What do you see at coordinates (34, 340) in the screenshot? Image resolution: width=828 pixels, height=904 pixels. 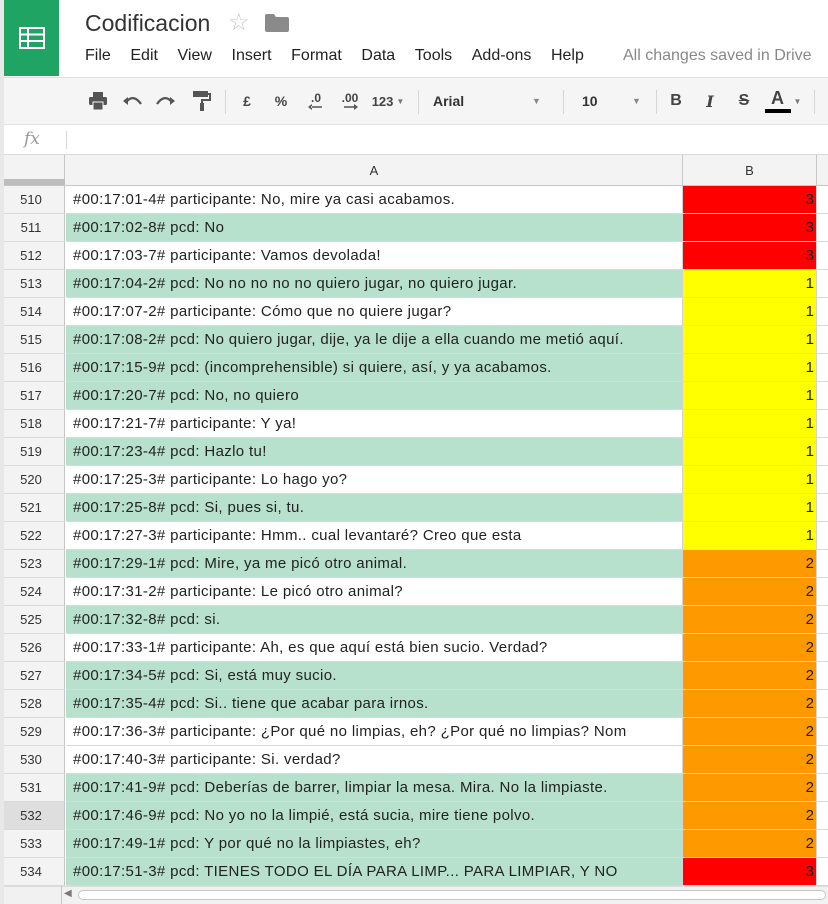 I see `row-header: 515` at bounding box center [34, 340].